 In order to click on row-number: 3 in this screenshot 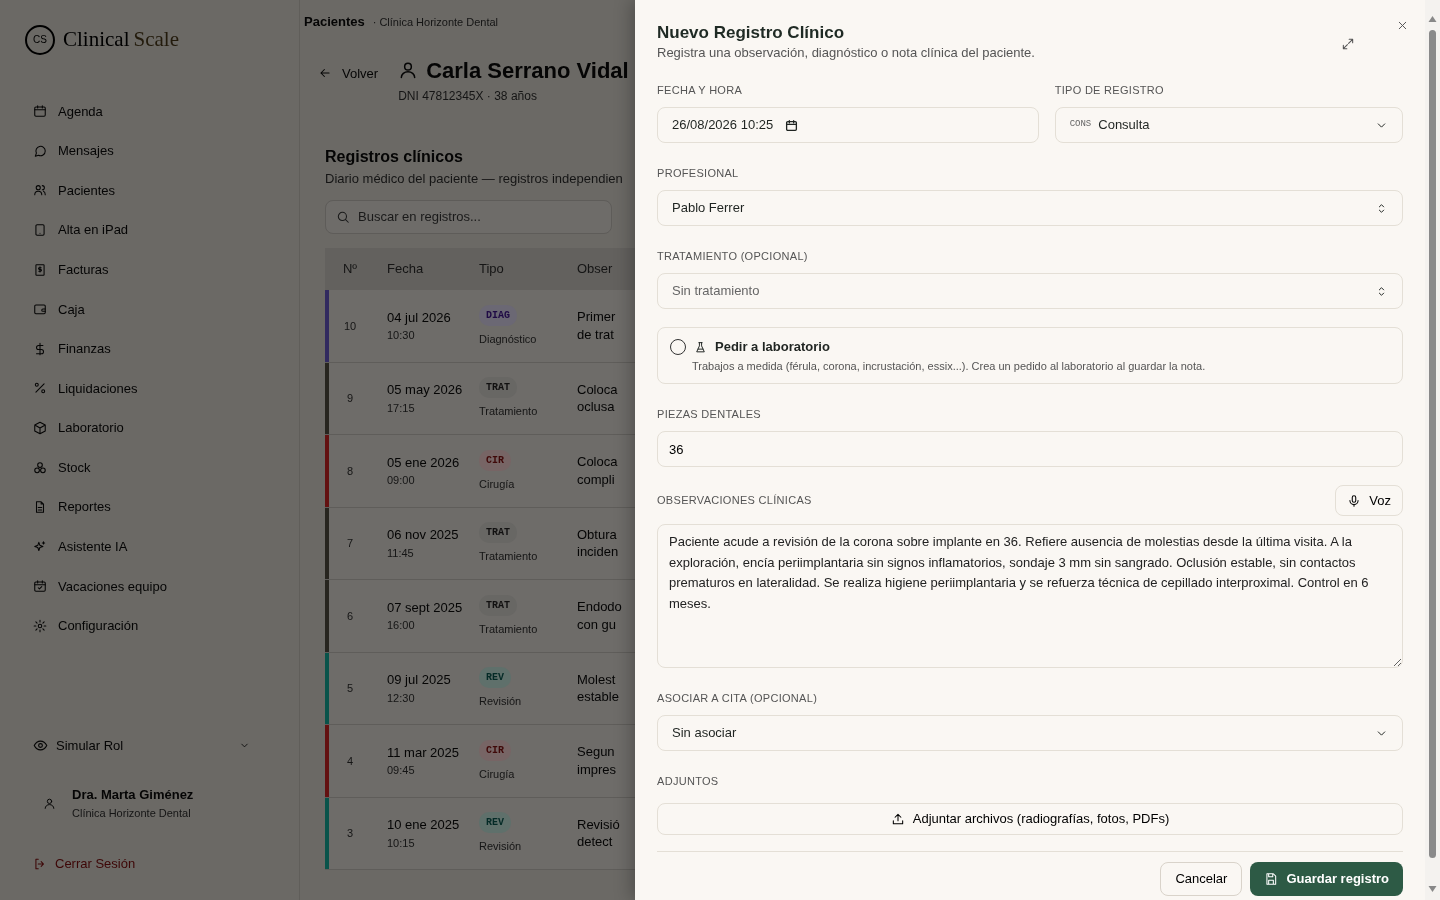, I will do `click(350, 833)`.